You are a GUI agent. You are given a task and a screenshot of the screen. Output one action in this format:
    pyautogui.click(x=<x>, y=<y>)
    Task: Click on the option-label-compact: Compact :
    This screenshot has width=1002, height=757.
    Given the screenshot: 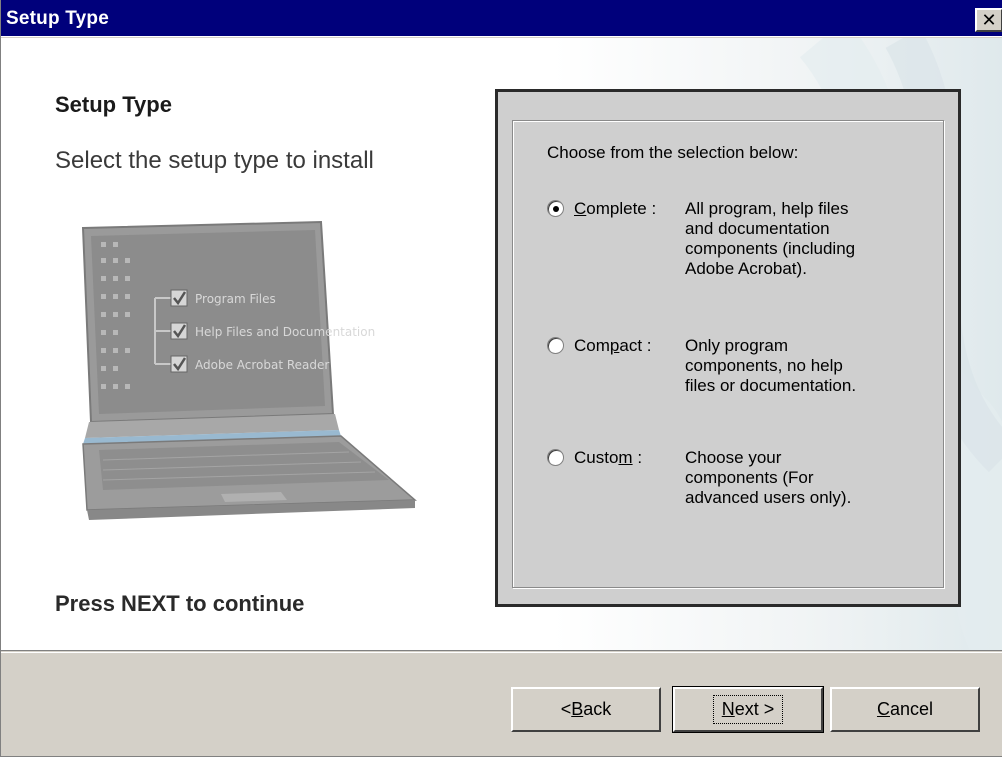 What is the action you would take?
    pyautogui.click(x=613, y=346)
    